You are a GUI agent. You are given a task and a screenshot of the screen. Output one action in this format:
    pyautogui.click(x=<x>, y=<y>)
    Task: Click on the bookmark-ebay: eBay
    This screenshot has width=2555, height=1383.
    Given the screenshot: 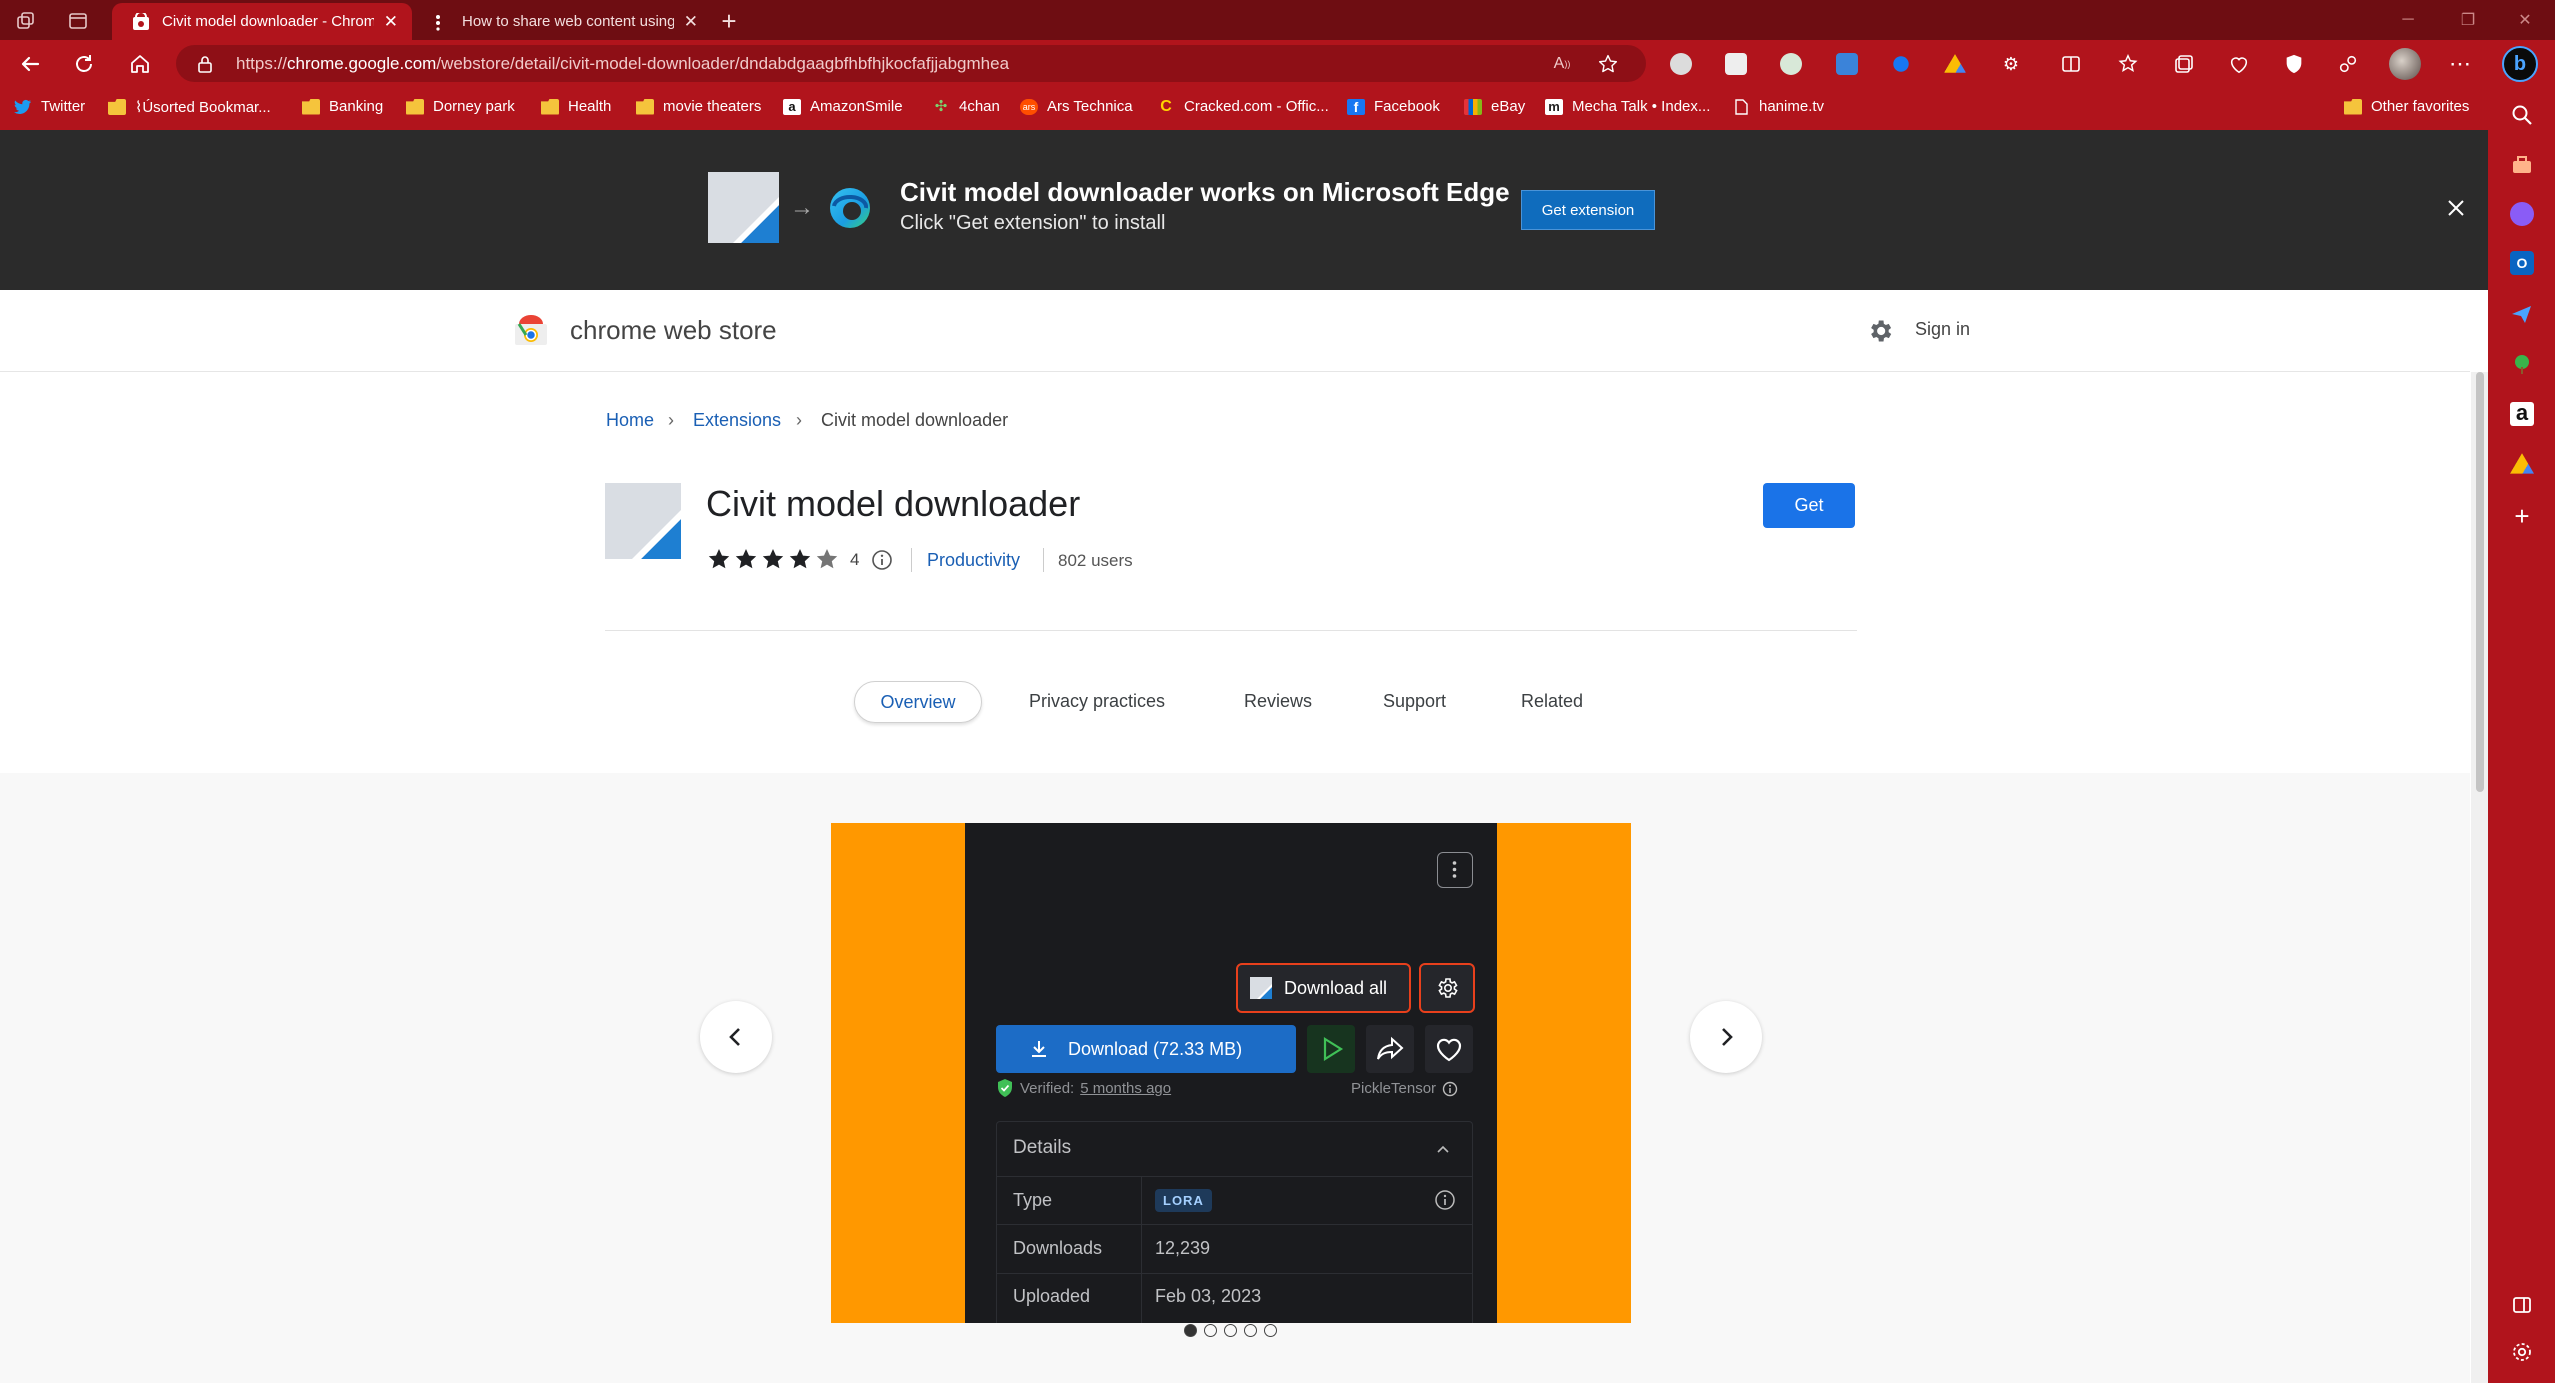 What is the action you would take?
    pyautogui.click(x=1494, y=106)
    